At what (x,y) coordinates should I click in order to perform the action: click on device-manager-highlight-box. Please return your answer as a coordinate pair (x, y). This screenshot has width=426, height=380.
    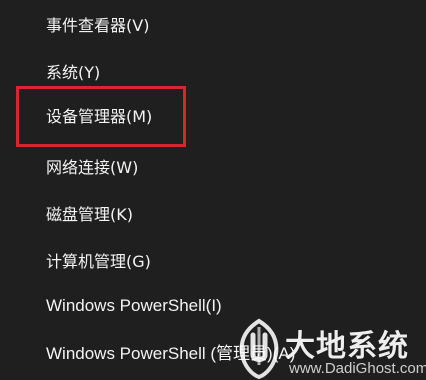
    Looking at the image, I should click on (101, 116).